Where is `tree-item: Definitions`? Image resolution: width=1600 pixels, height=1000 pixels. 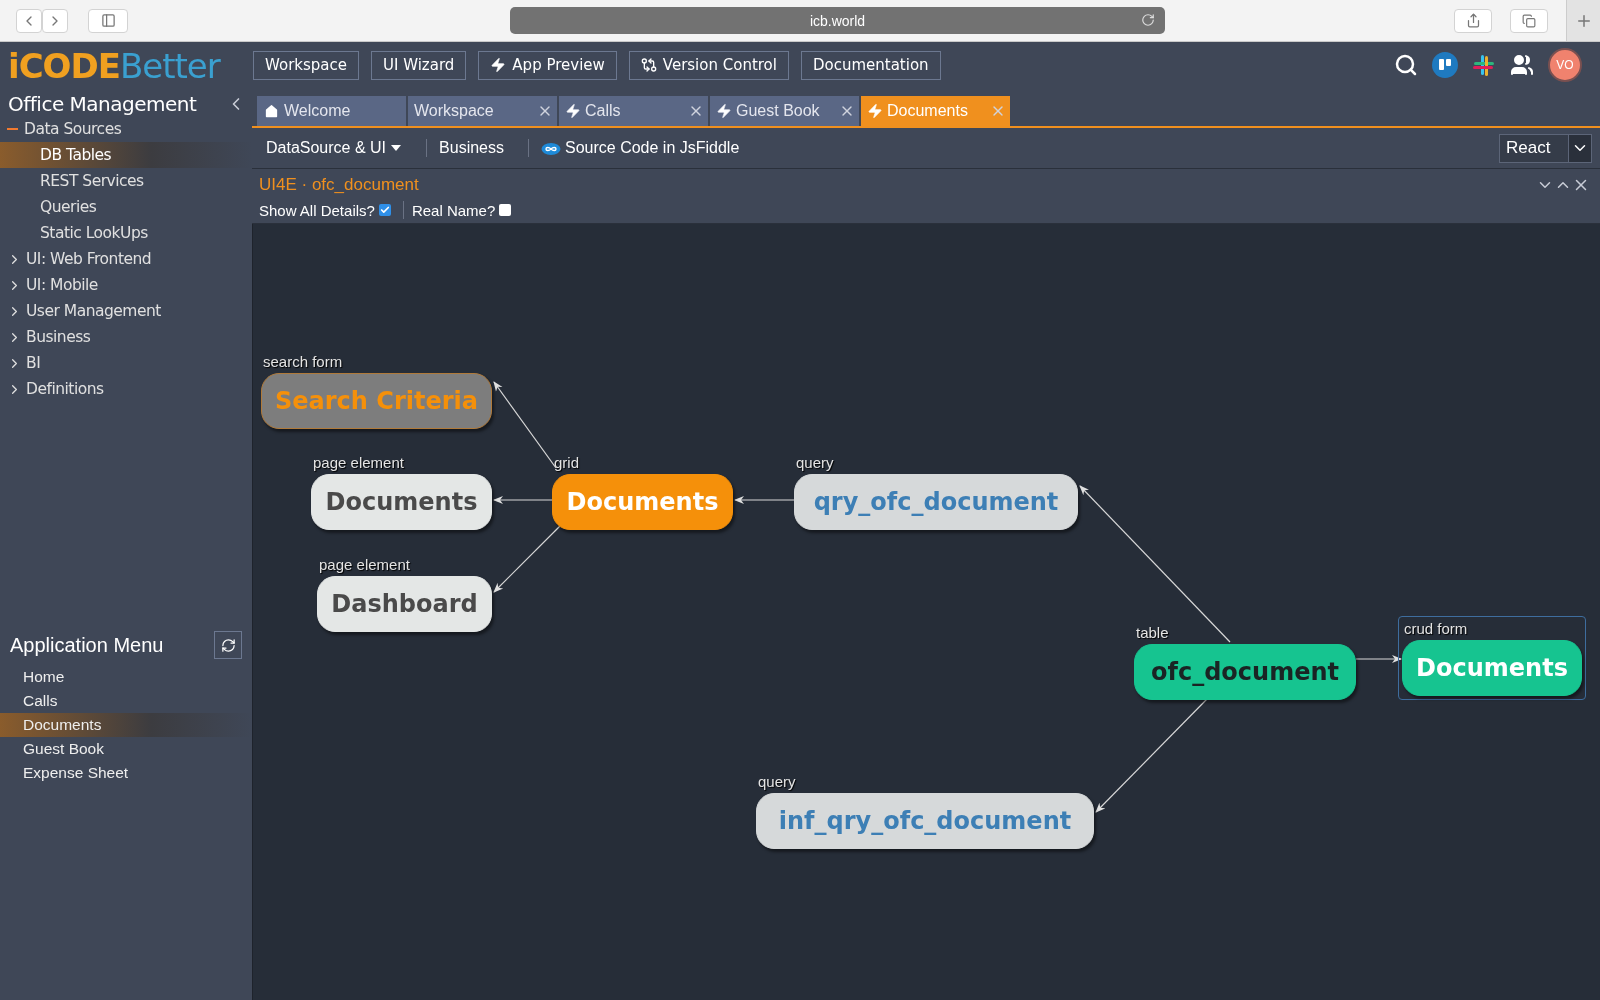 tree-item: Definitions is located at coordinates (126, 389).